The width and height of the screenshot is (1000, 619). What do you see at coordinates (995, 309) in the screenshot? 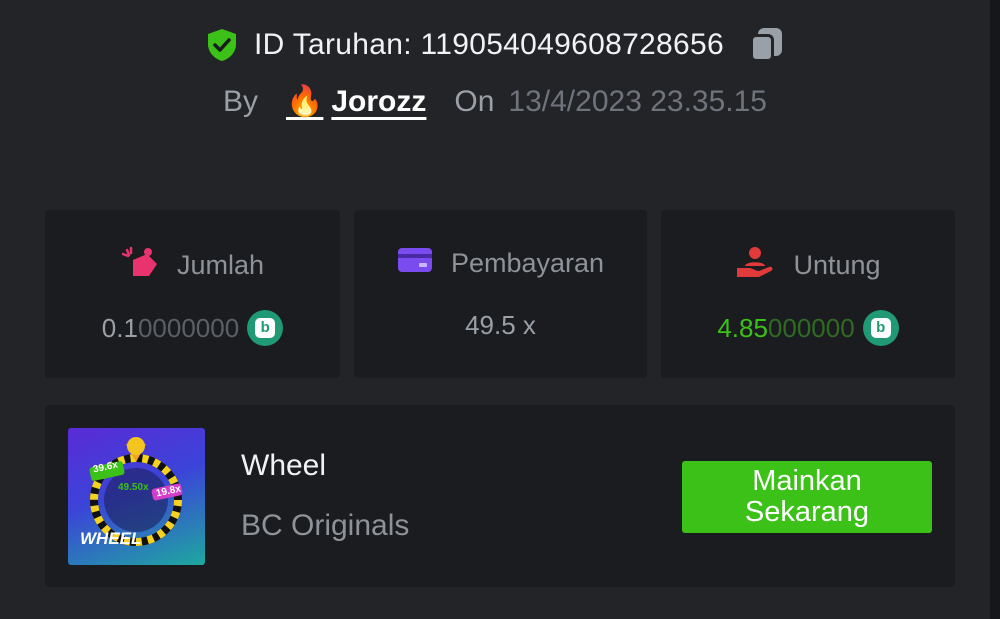
I see `scrollbar-track` at bounding box center [995, 309].